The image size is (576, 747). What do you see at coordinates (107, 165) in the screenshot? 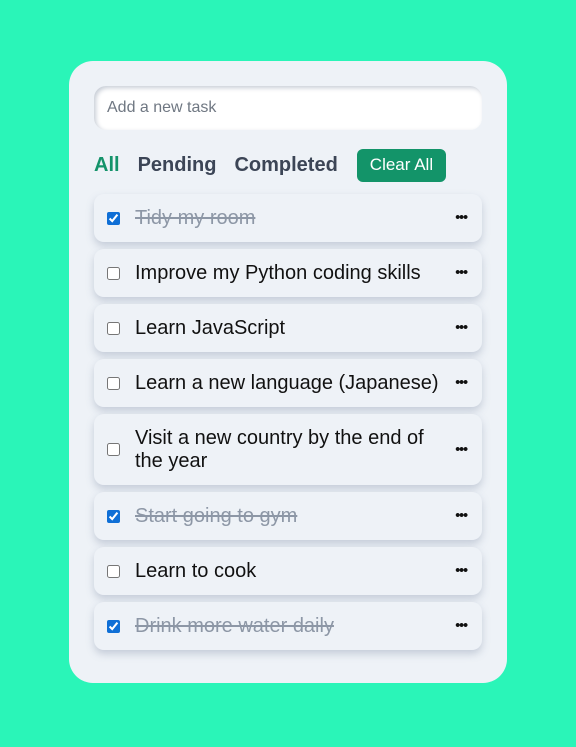
I see `filter-all: All` at bounding box center [107, 165].